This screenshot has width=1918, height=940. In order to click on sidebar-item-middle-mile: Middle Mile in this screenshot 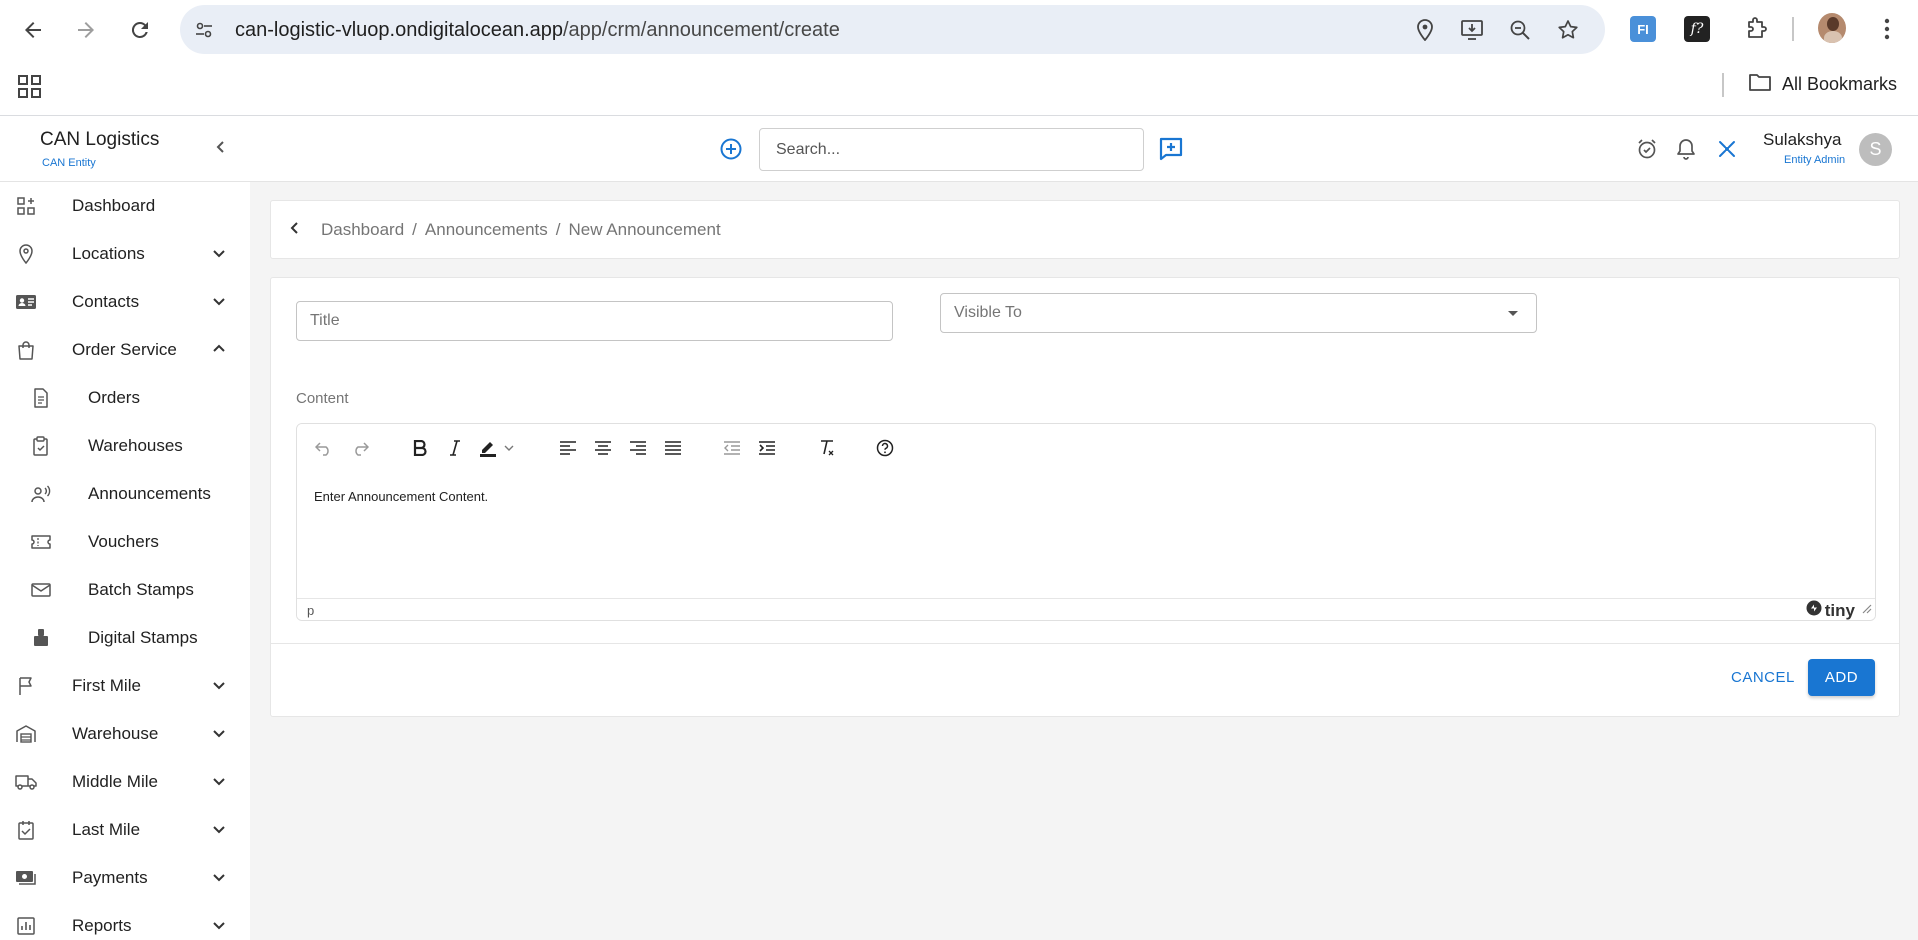, I will do `click(125, 782)`.